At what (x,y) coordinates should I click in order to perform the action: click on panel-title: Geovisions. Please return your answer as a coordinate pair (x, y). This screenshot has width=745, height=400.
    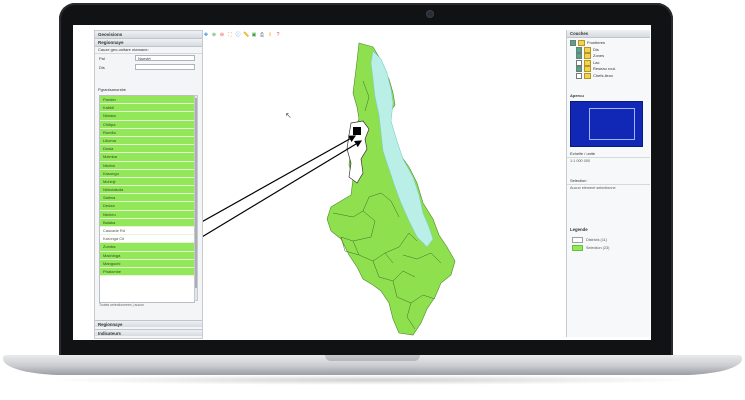
    Looking at the image, I should click on (148, 35).